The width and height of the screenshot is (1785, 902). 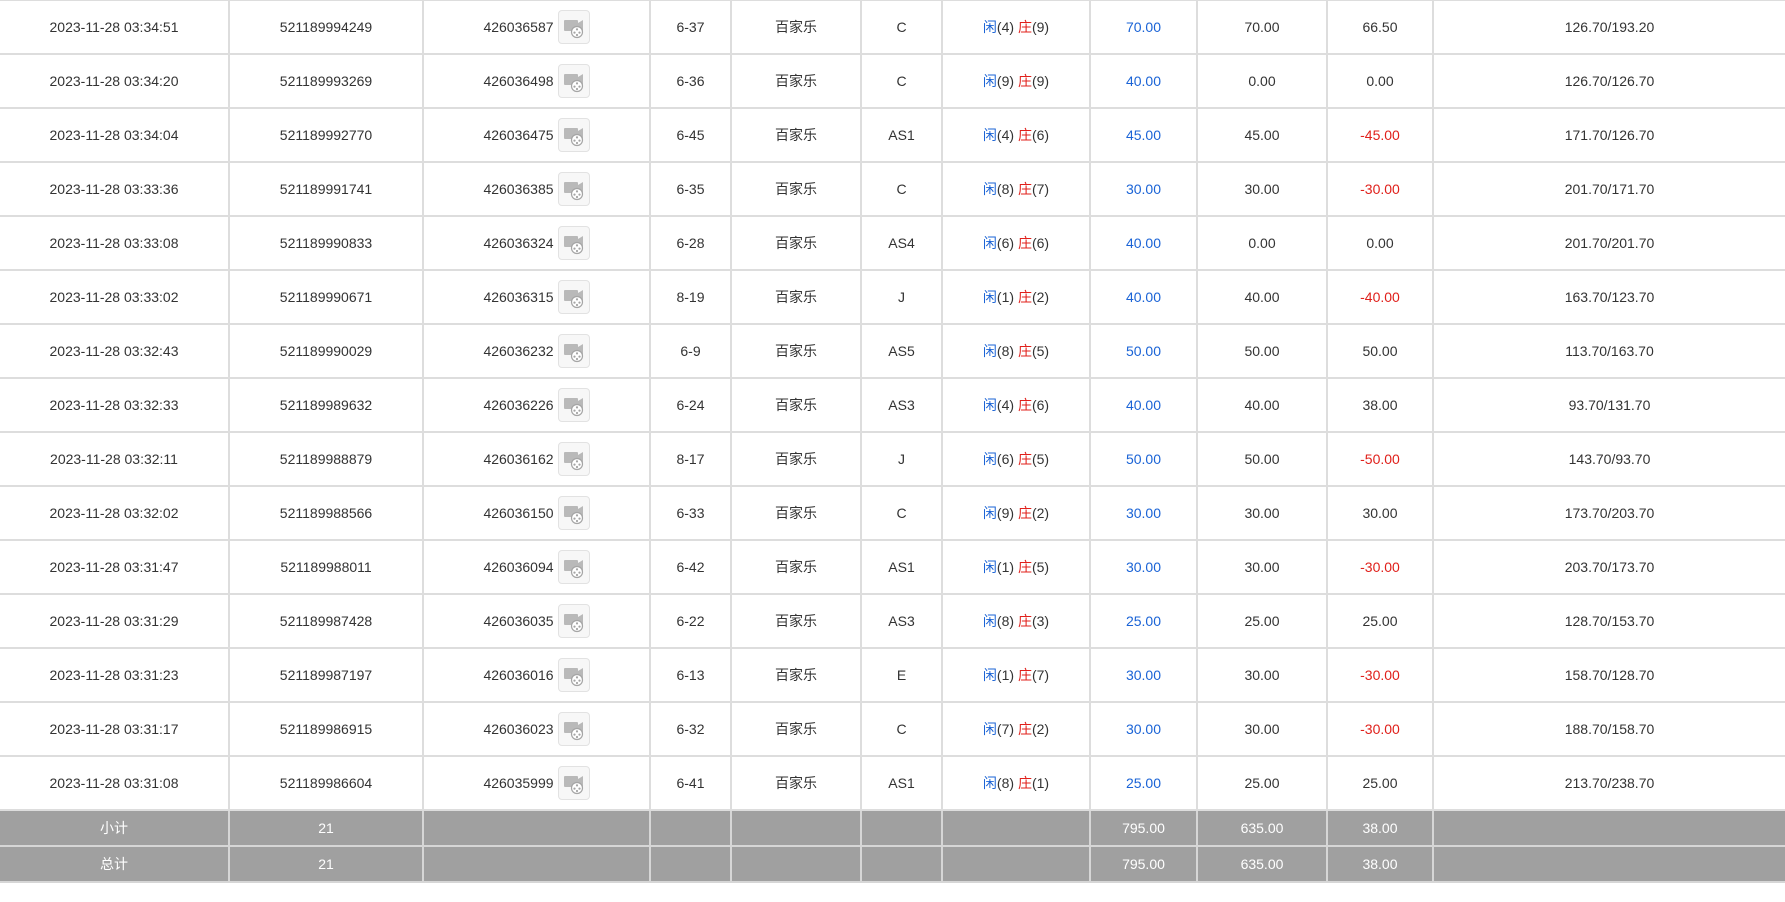 I want to click on banker-points: (7), so click(x=1040, y=675).